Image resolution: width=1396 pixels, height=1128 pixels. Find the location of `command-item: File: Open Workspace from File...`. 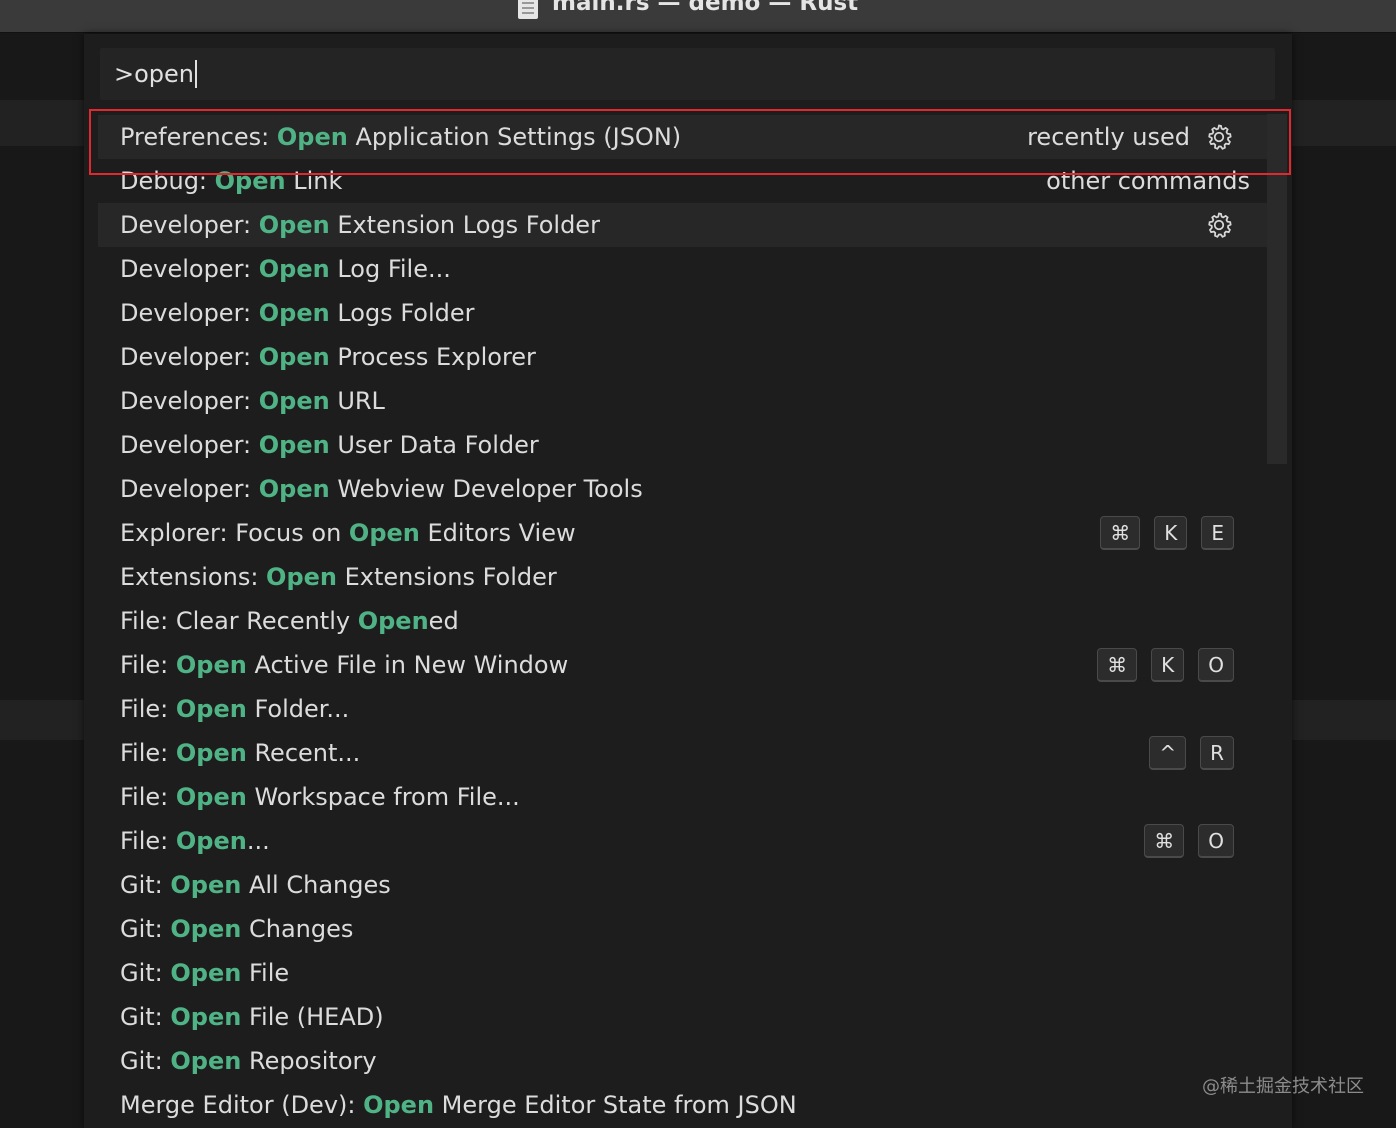

command-item: File: Open Workspace from File... is located at coordinates (688, 797).